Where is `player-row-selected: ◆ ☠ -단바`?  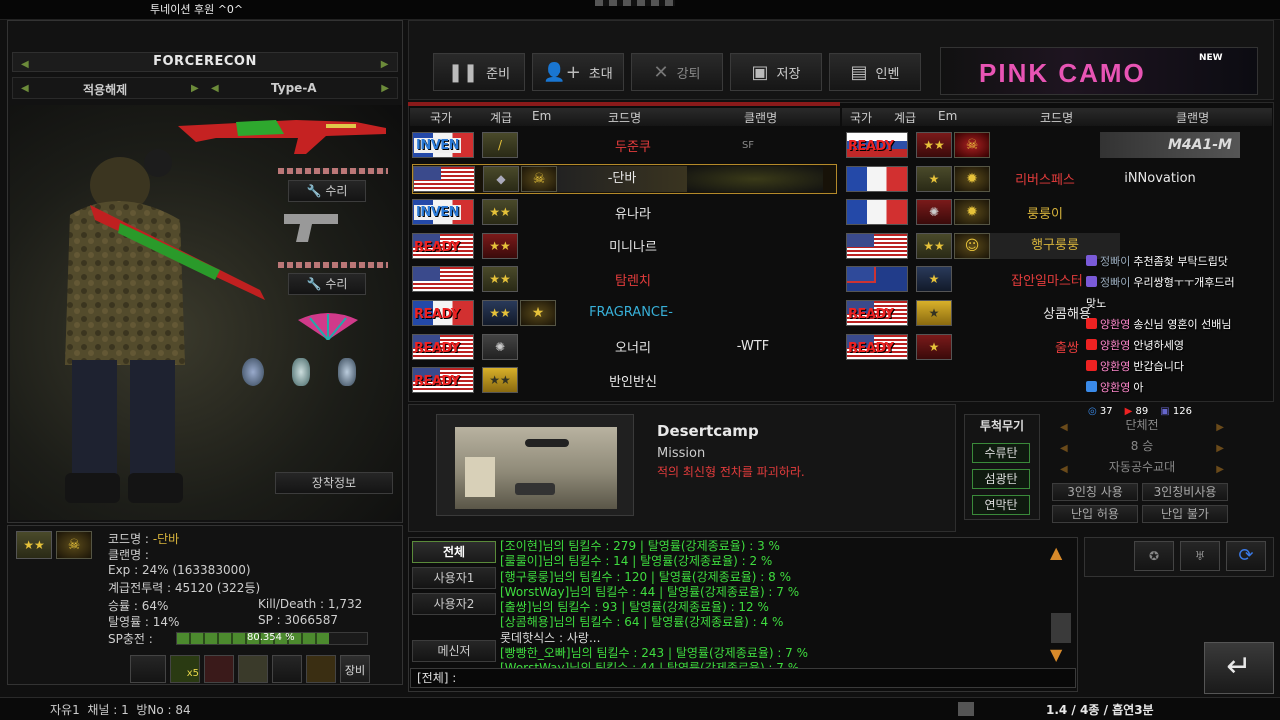 player-row-selected: ◆ ☠ -단바 is located at coordinates (624, 178).